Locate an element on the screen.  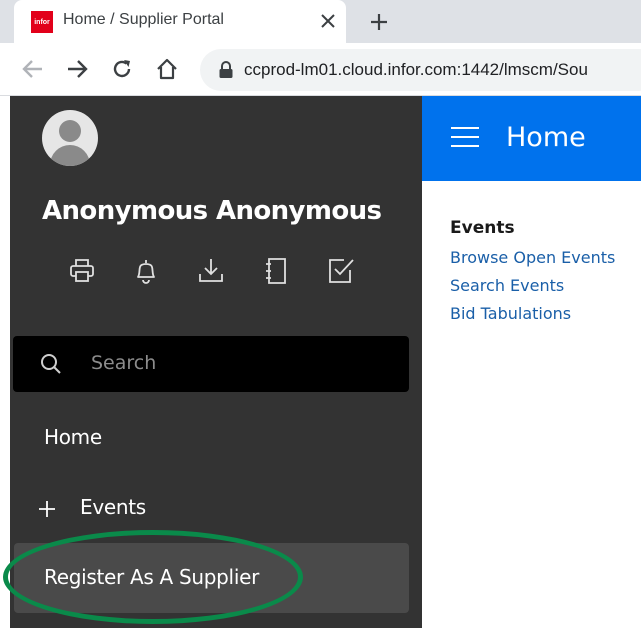
avatar-body is located at coordinates (70, 155).